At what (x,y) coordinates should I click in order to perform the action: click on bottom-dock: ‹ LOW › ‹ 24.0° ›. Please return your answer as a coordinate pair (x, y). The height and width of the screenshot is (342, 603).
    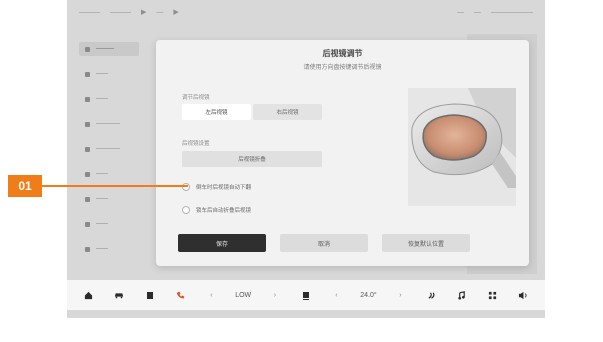
    Looking at the image, I should click on (306, 295).